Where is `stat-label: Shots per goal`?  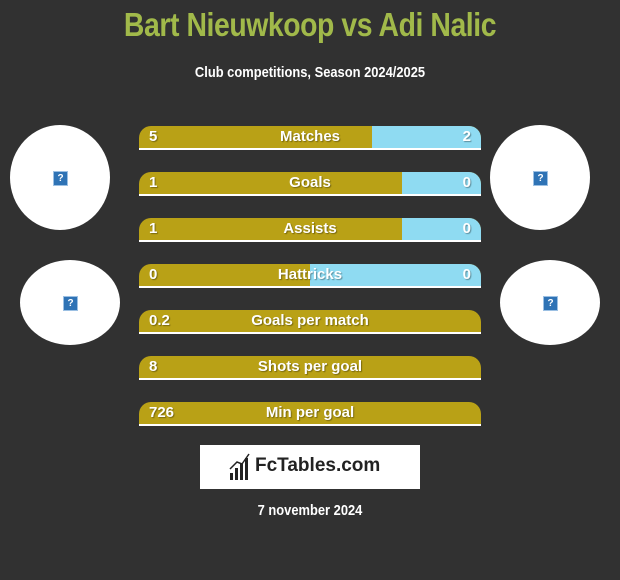 stat-label: Shots per goal is located at coordinates (310, 366).